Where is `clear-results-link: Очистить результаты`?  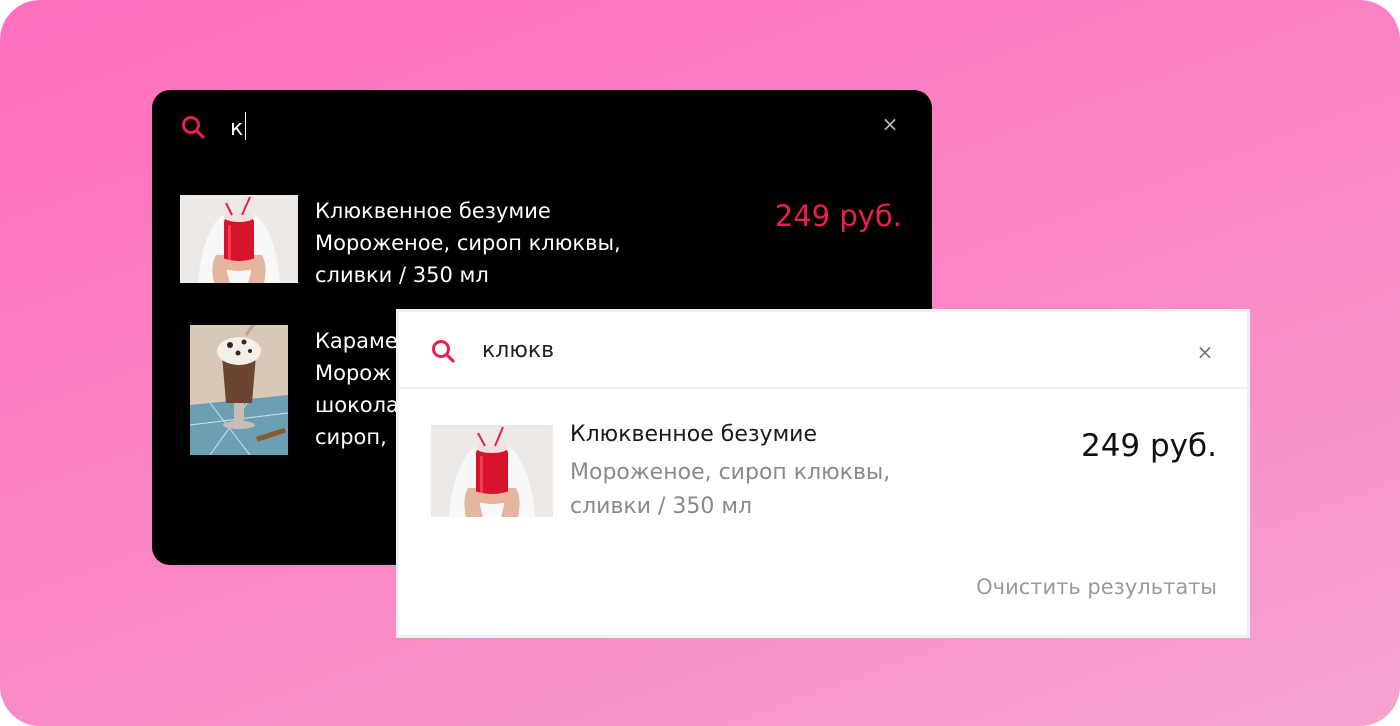 clear-results-link: Очистить результаты is located at coordinates (1068, 587).